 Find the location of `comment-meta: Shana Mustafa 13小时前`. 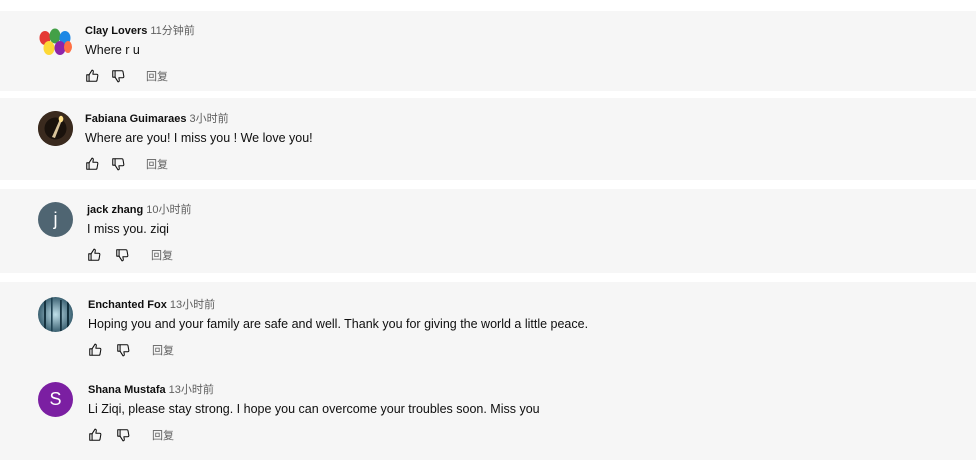

comment-meta: Shana Mustafa 13小时前 is located at coordinates (151, 390).